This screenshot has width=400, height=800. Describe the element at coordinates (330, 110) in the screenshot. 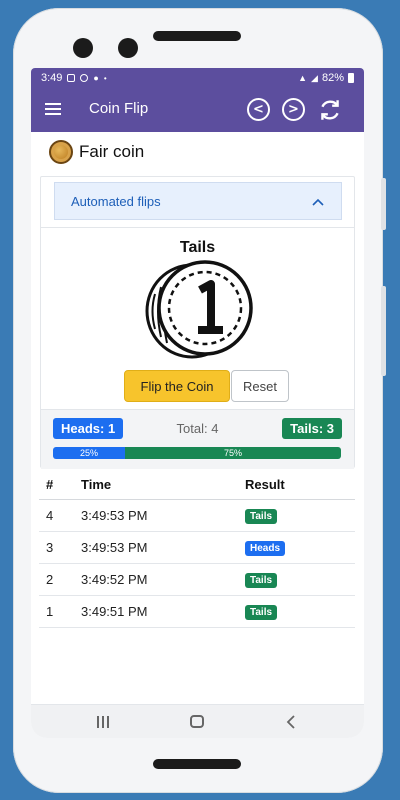

I see `refresh-icon` at that location.